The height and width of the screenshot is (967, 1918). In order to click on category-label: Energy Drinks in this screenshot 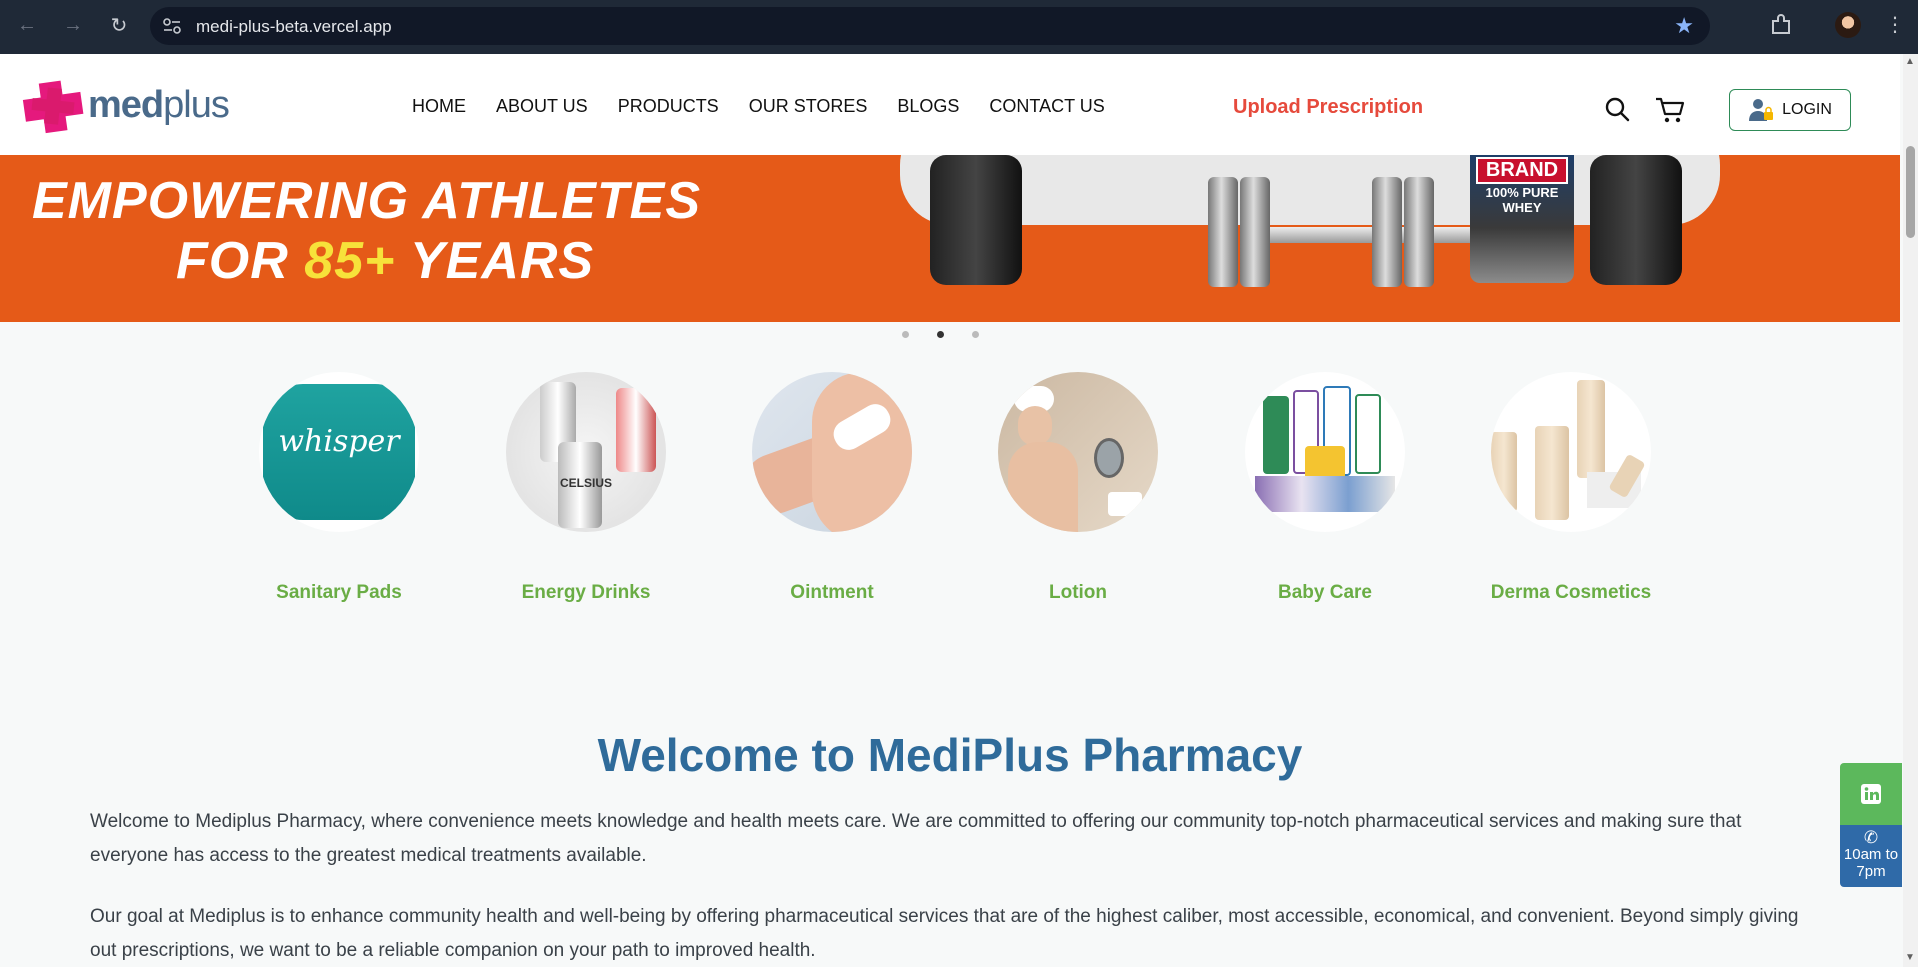, I will do `click(586, 593)`.